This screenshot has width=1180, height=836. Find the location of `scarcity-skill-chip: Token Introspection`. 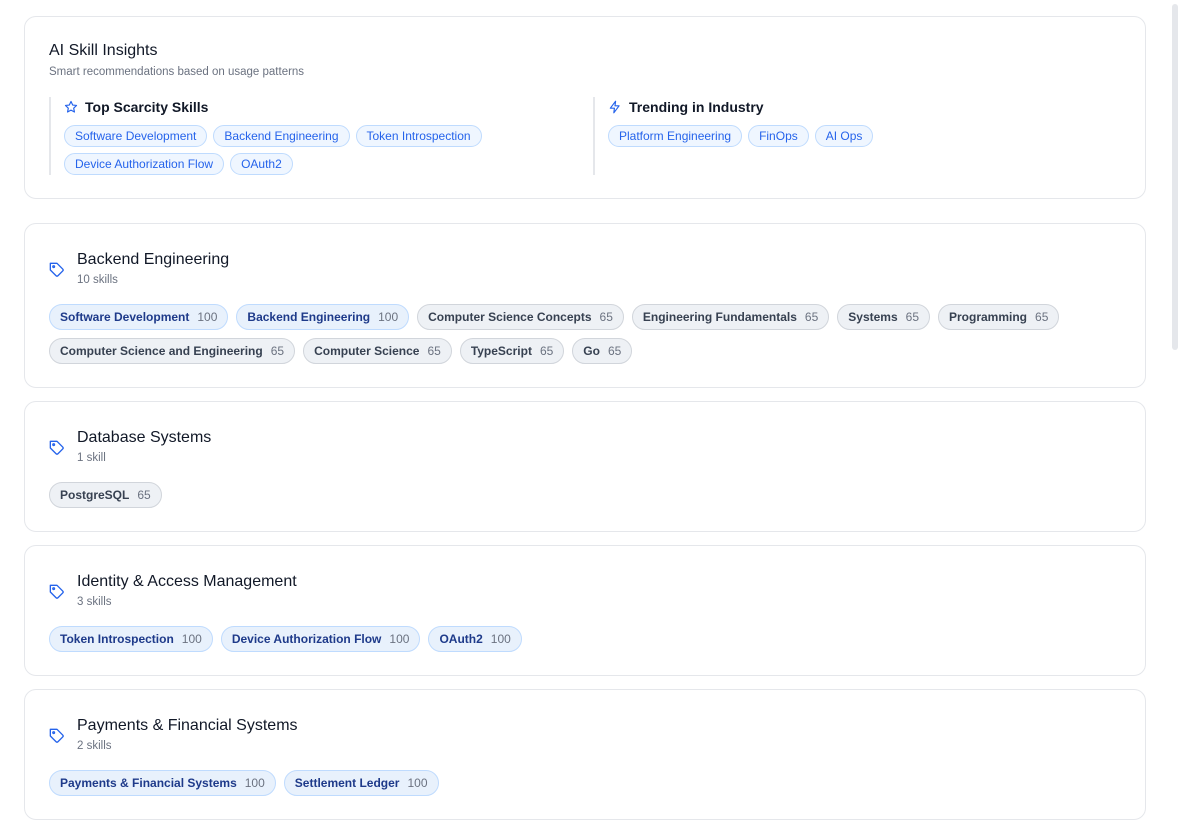

scarcity-skill-chip: Token Introspection is located at coordinates (418, 136).